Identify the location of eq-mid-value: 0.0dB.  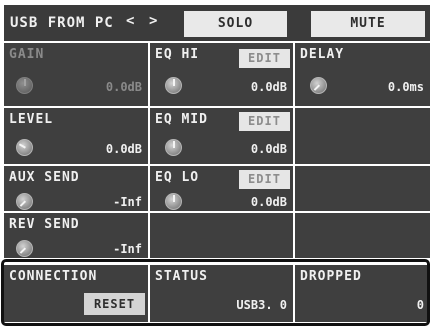
(268, 149).